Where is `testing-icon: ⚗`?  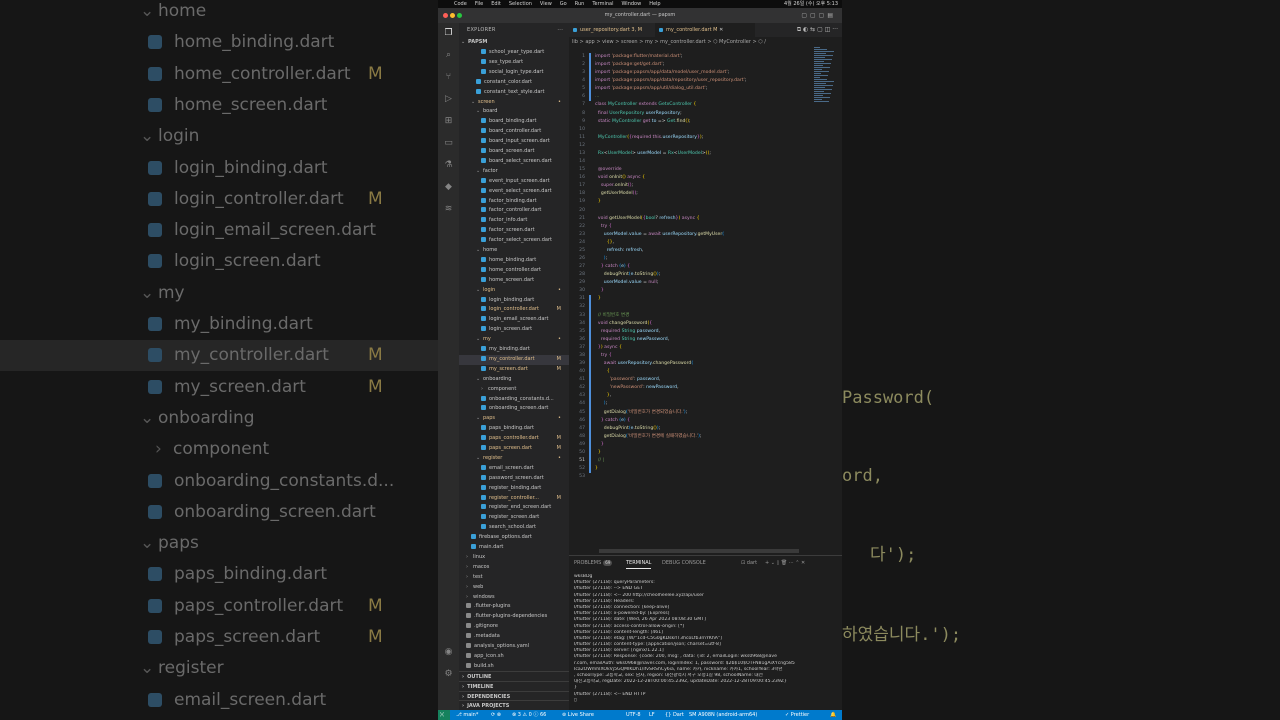
testing-icon: ⚗ is located at coordinates (448, 165).